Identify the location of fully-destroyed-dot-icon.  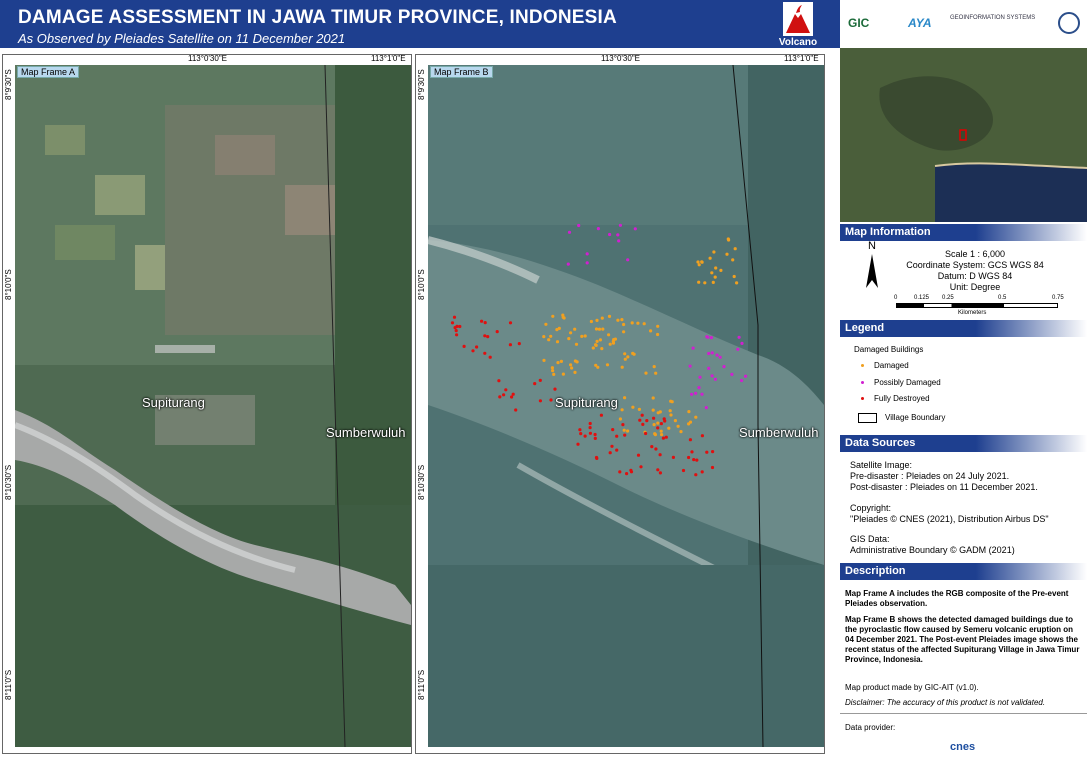
(862, 399).